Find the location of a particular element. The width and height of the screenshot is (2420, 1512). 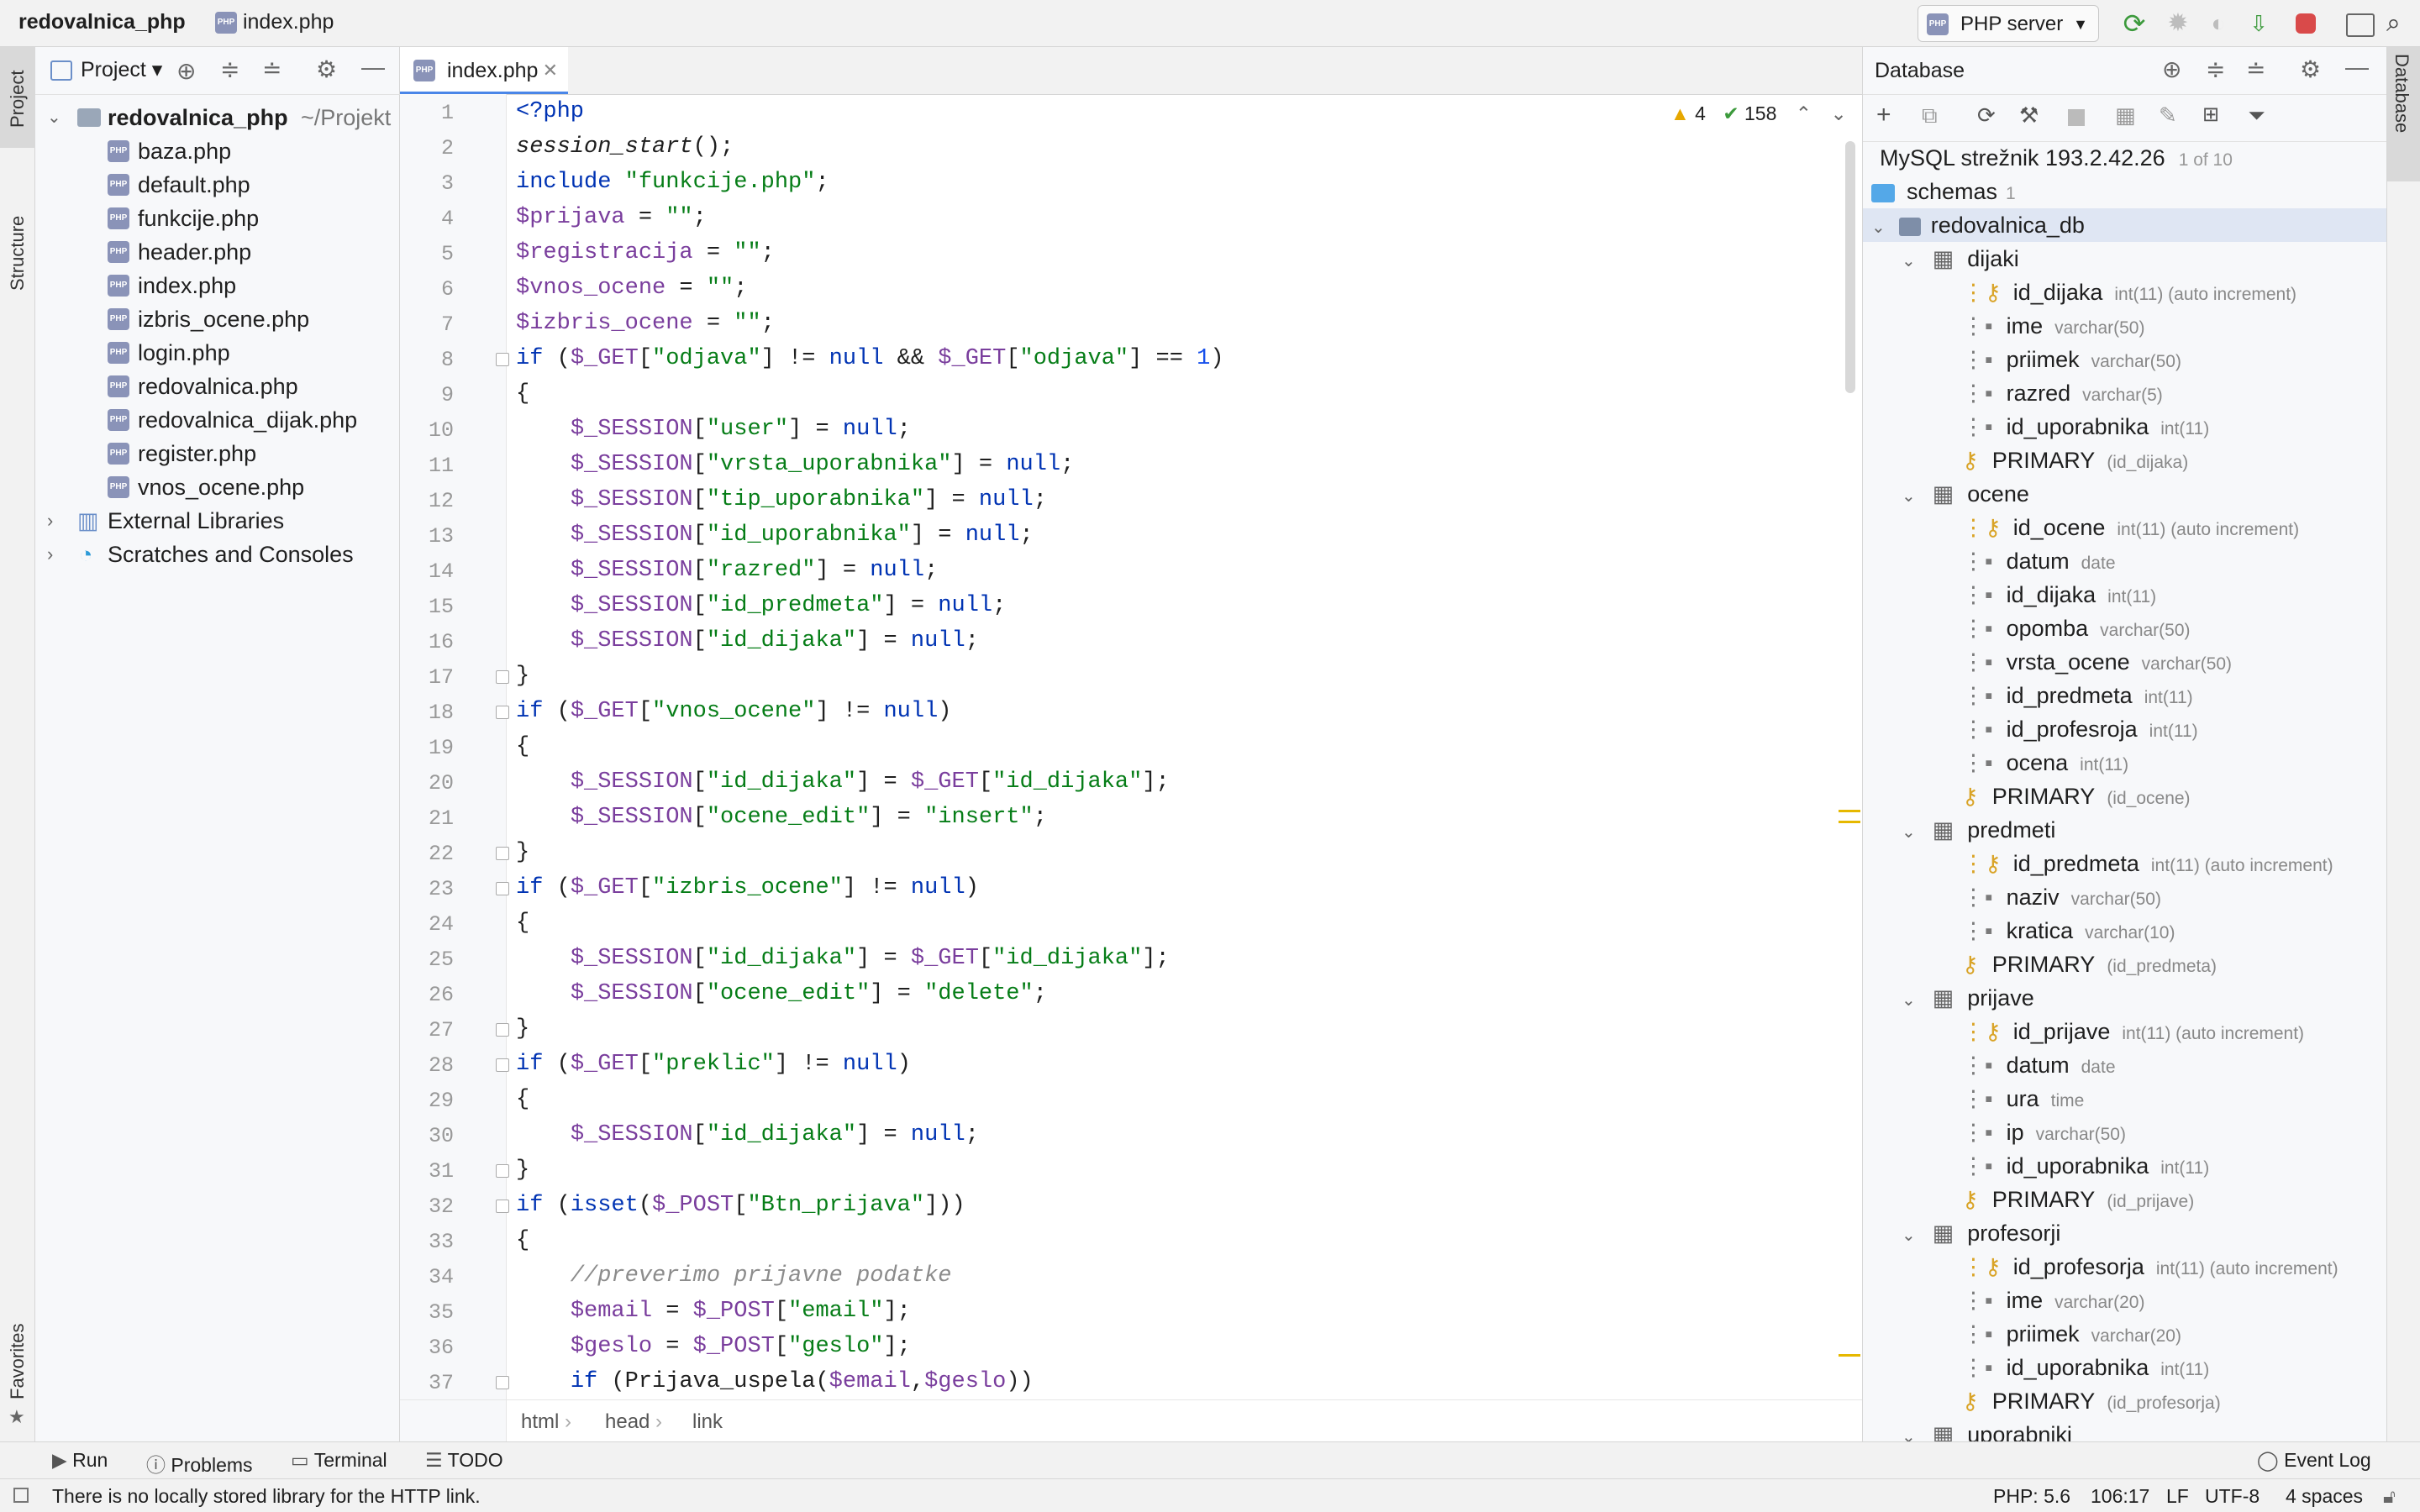

indent-setting: 4 spaces is located at coordinates (2325, 1496).